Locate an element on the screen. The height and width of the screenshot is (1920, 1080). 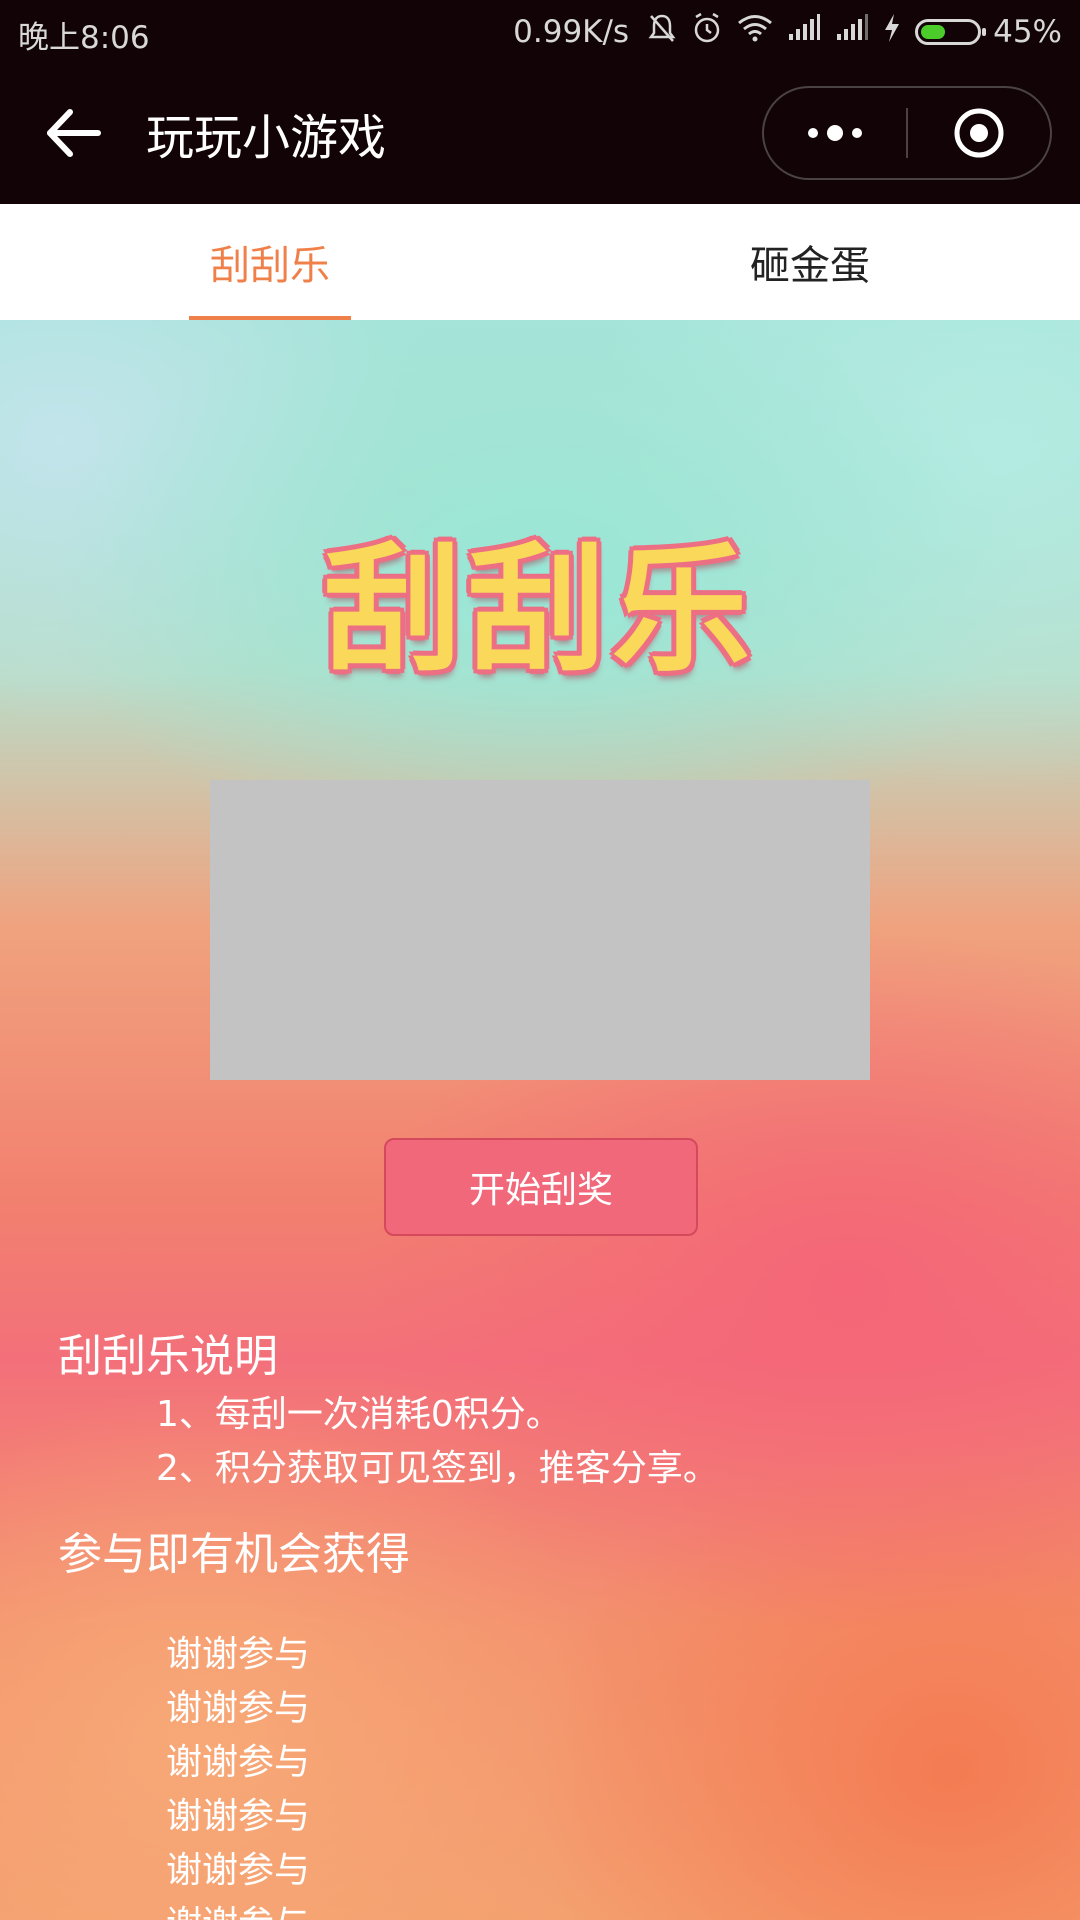
start-scratch-button: 开始刮奖 is located at coordinates (541, 1187).